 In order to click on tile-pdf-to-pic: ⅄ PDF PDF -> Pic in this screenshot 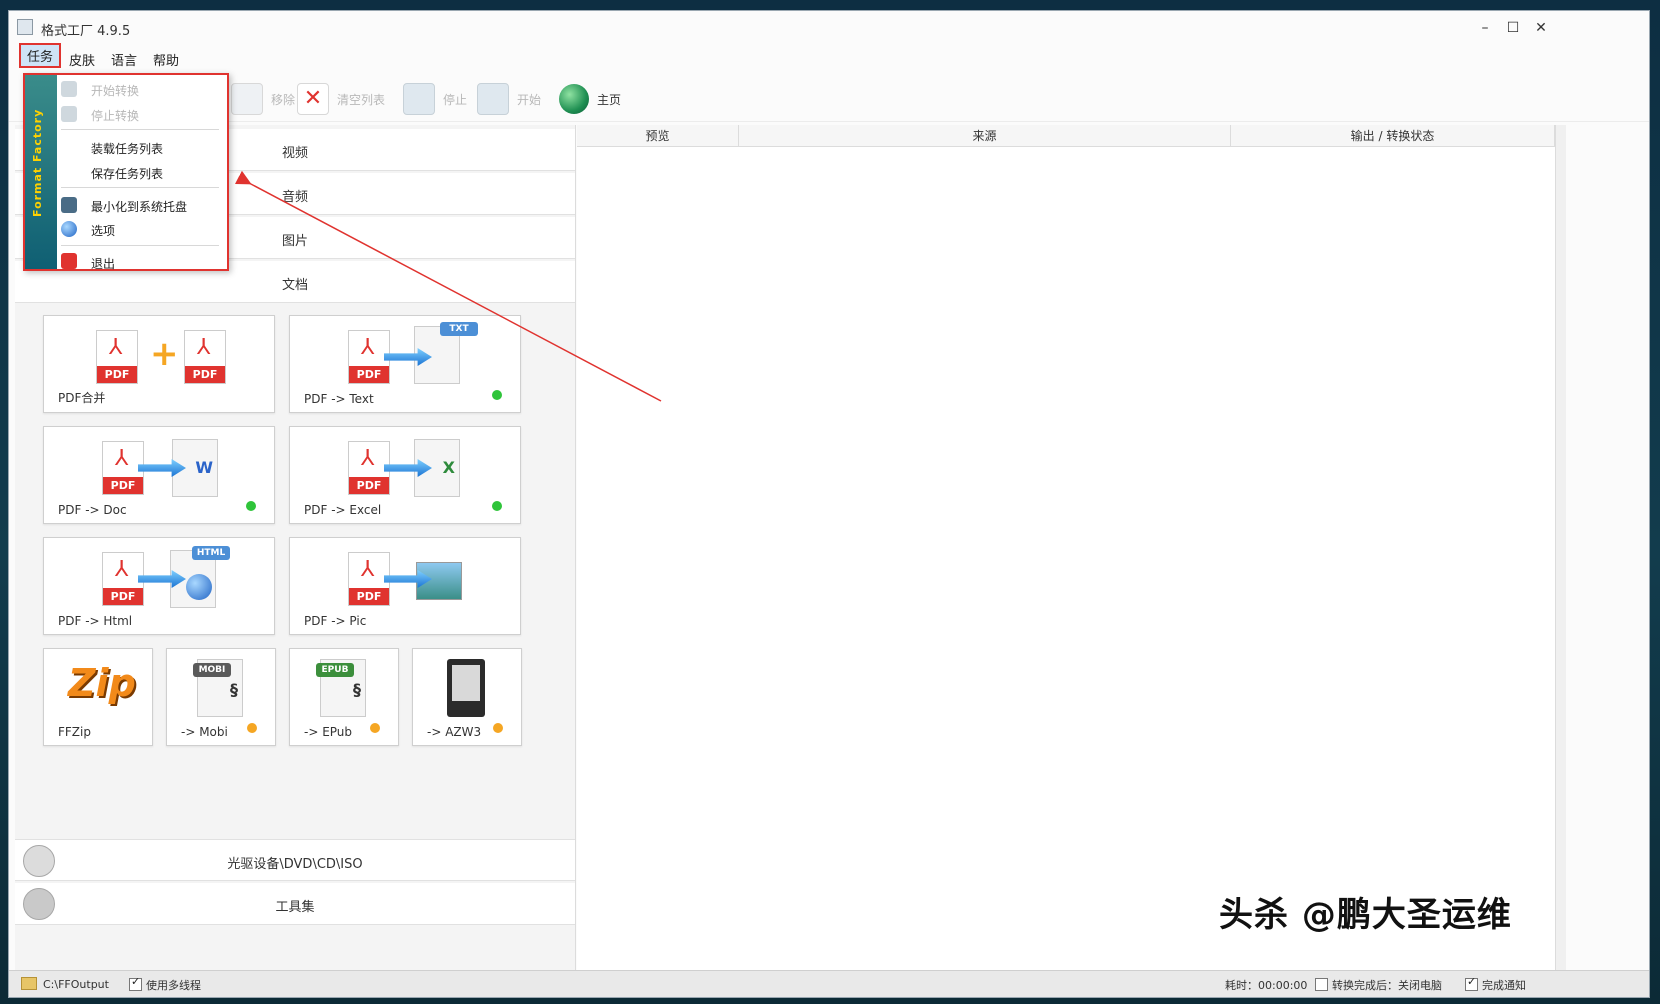, I will do `click(405, 586)`.